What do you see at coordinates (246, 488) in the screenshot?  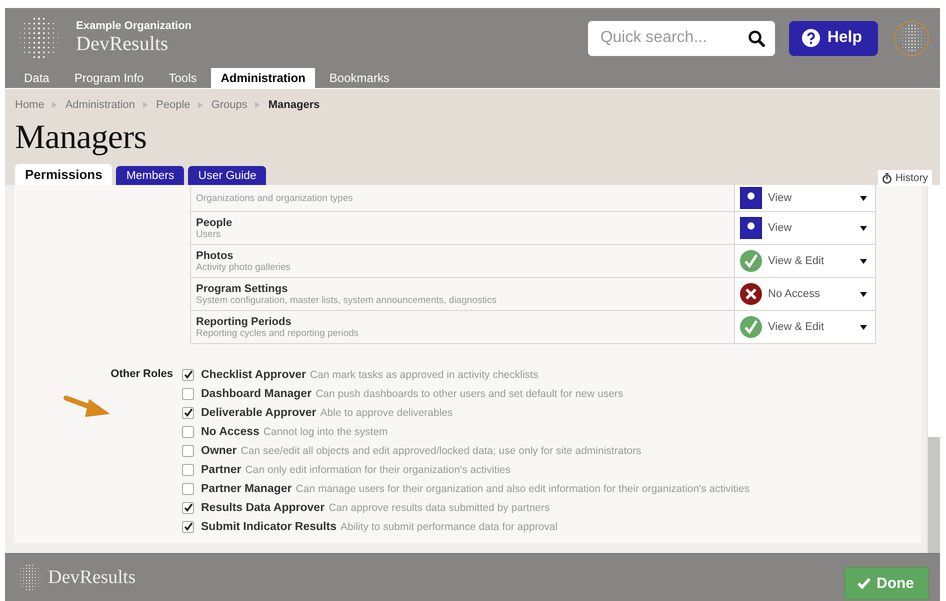 I see `role-name: Partner Manager` at bounding box center [246, 488].